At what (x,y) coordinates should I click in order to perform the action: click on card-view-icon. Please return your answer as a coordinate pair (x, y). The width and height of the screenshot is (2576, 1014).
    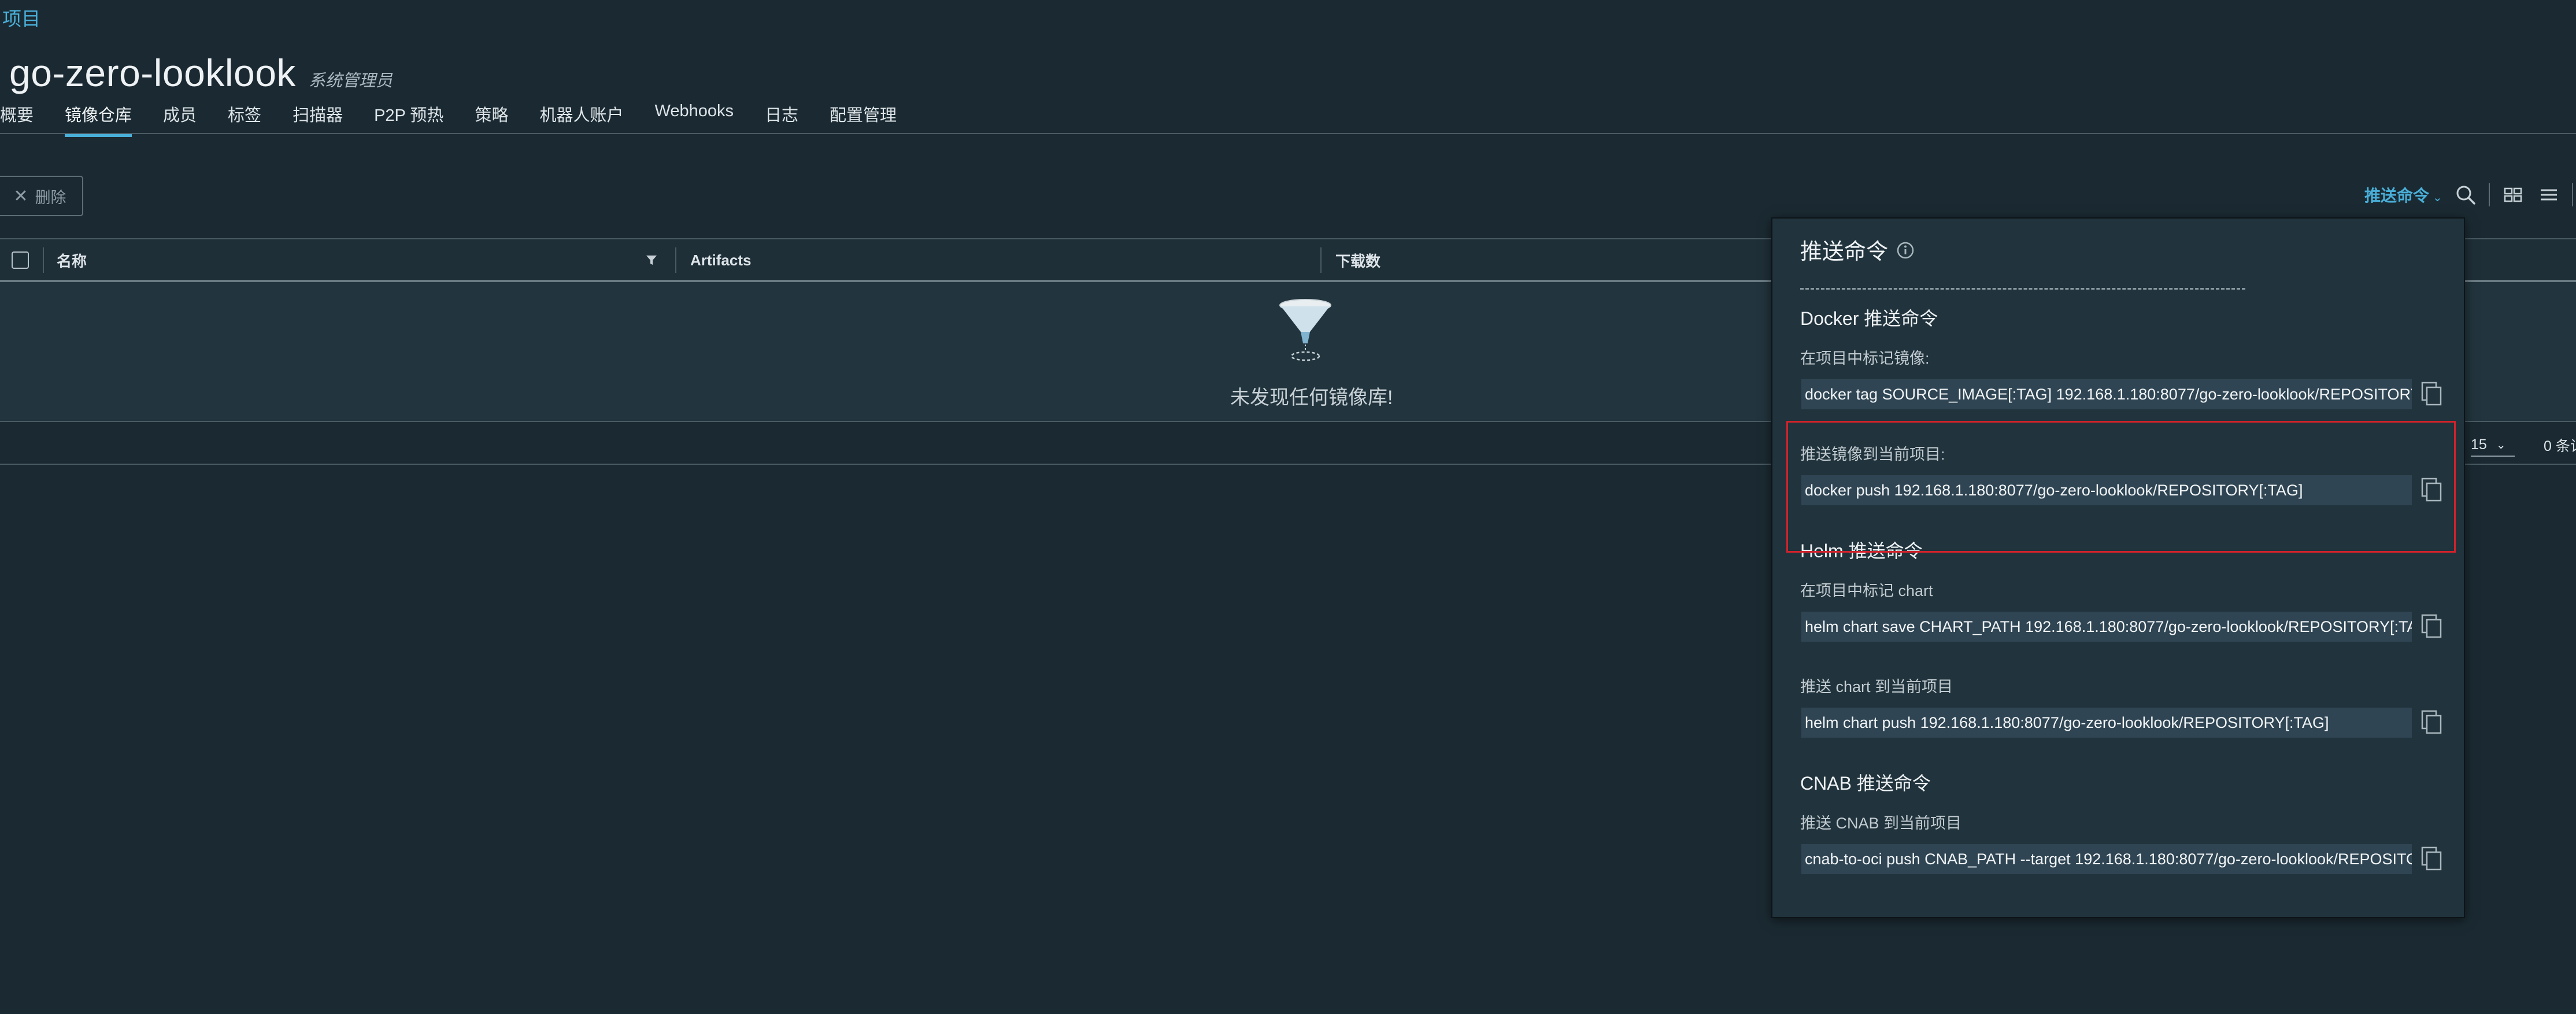
    Looking at the image, I should click on (2513, 195).